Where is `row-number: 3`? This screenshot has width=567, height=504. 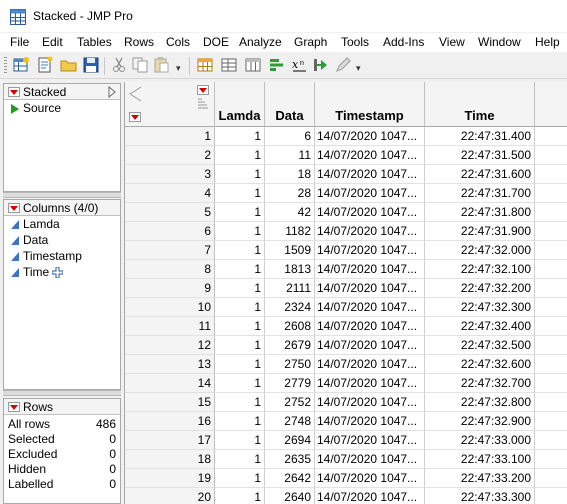
row-number: 3 is located at coordinates (170, 174).